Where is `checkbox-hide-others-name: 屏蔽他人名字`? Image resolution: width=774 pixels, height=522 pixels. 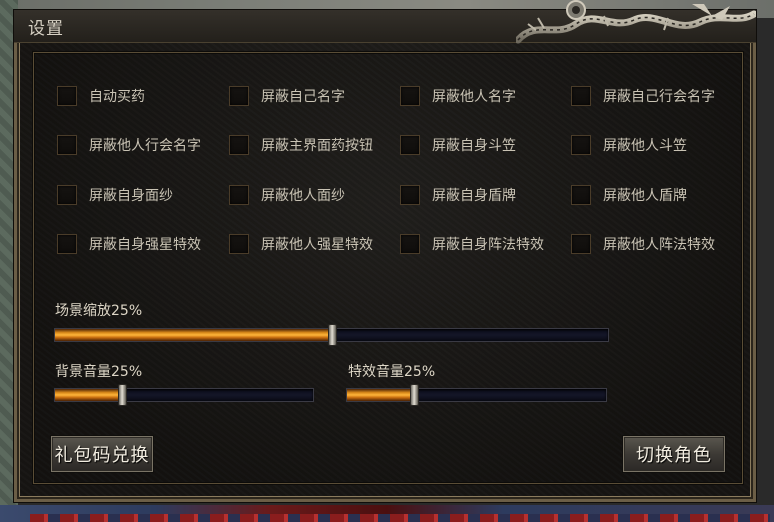
checkbox-hide-others-name: 屏蔽他人名字 is located at coordinates (458, 96).